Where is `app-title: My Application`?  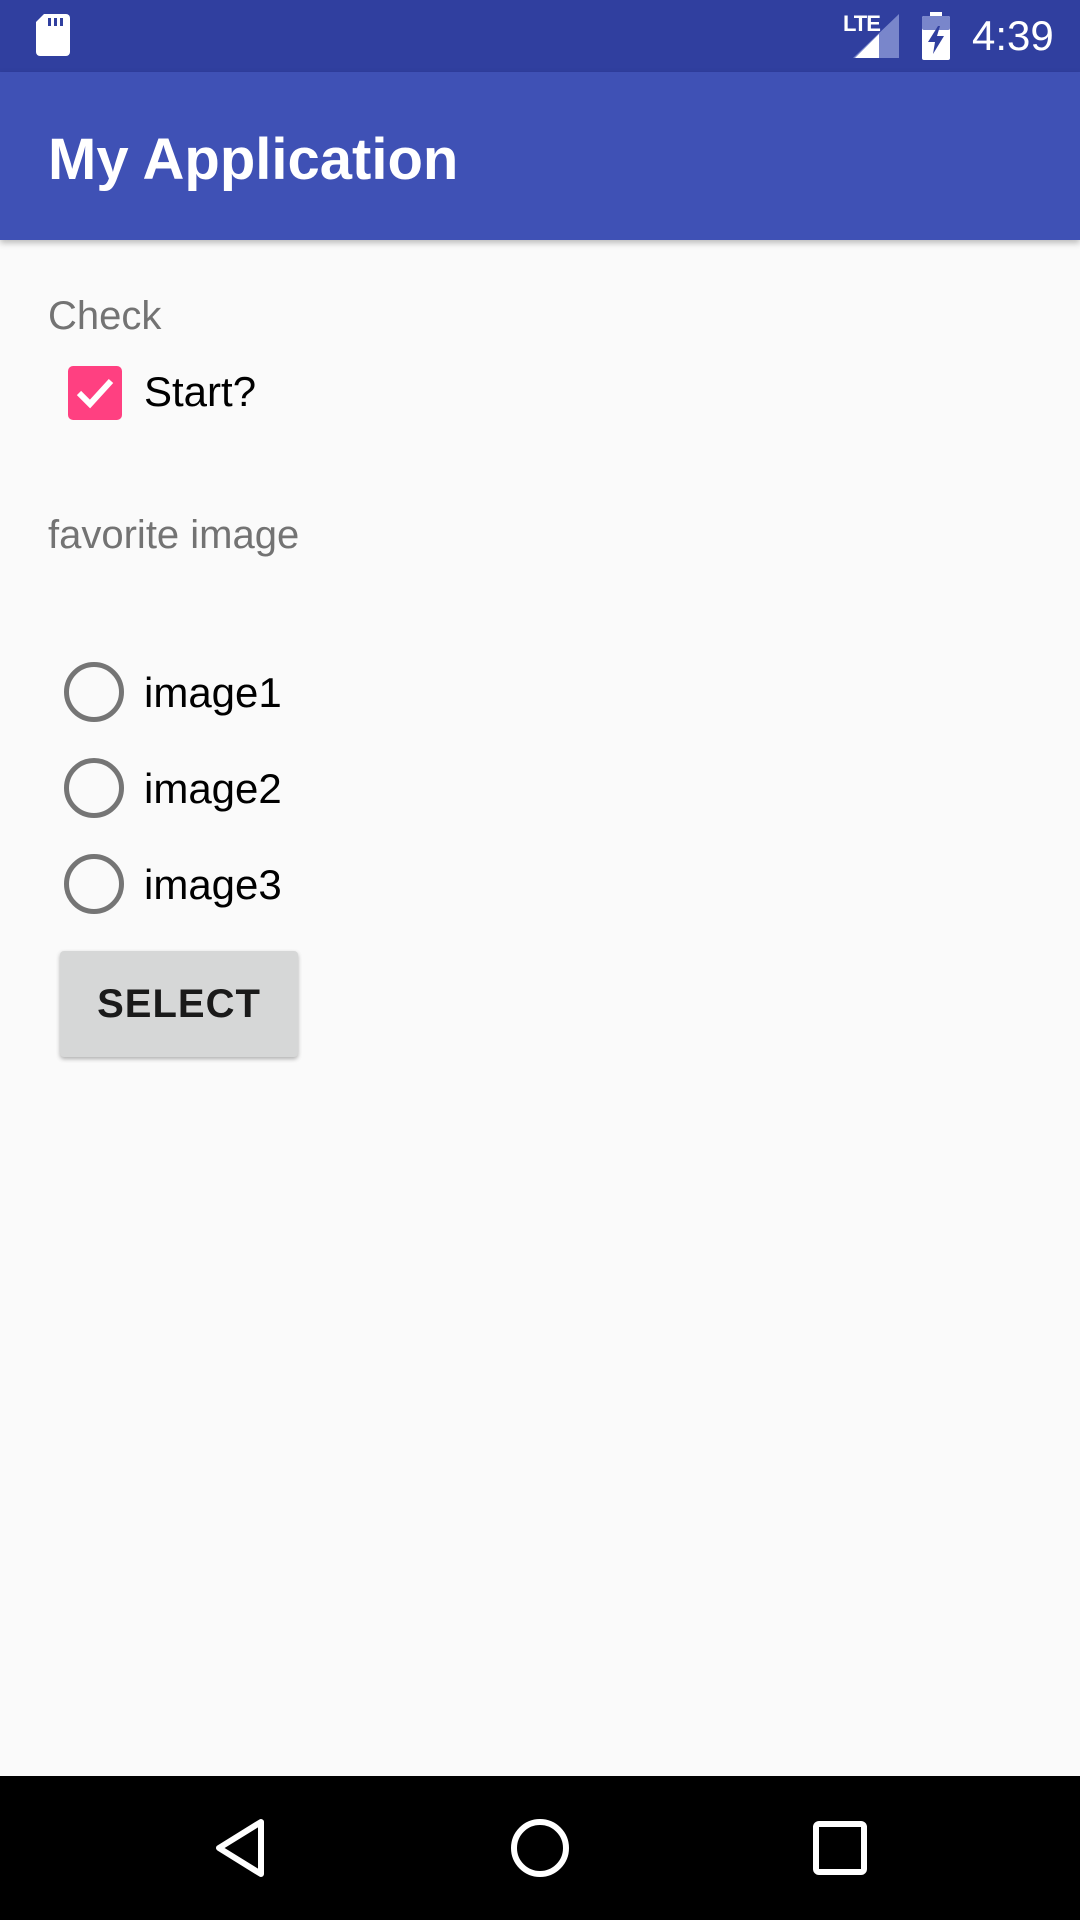
app-title: My Application is located at coordinates (253, 159).